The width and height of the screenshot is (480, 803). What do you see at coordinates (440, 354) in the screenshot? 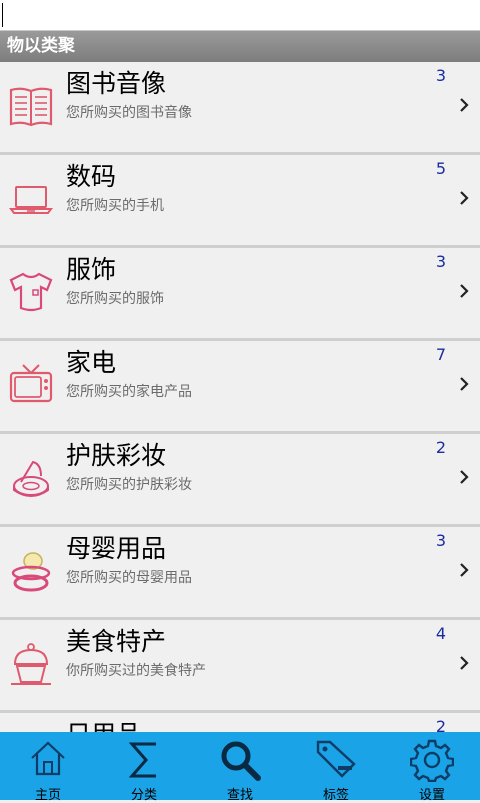
I see `category-count: 7` at bounding box center [440, 354].